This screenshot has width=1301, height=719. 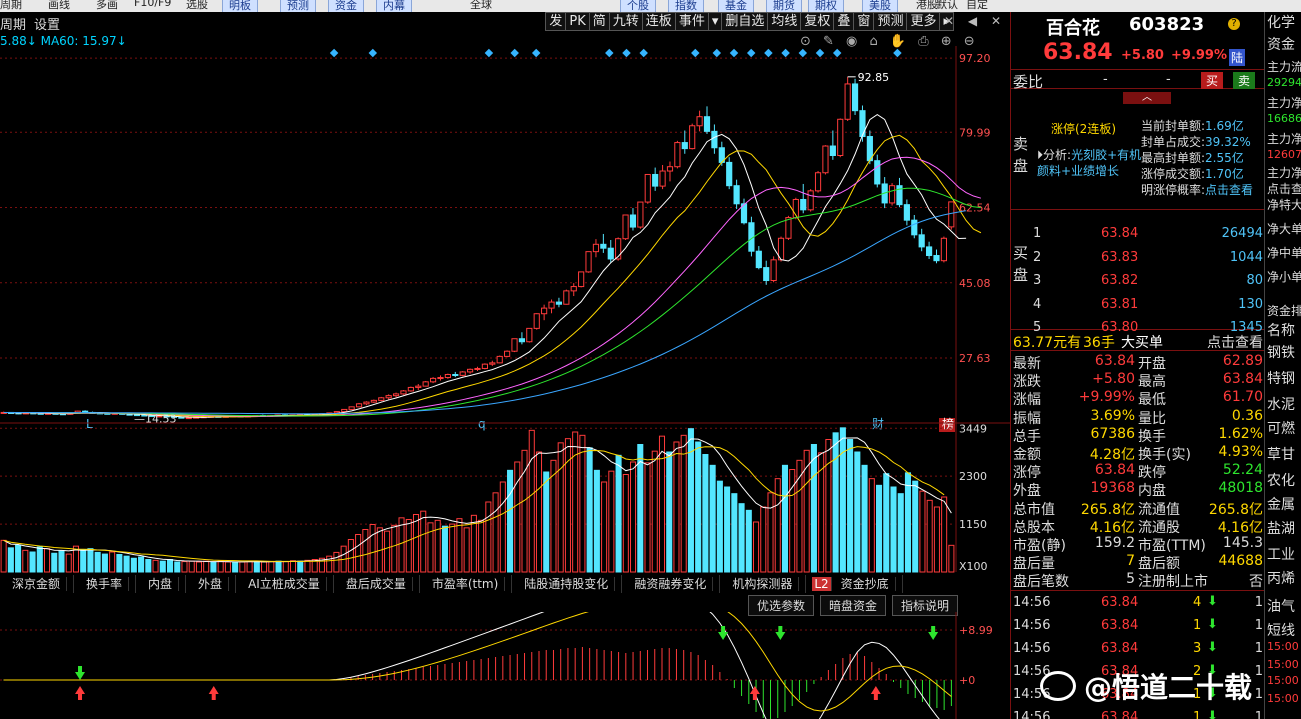 What do you see at coordinates (240, 6) in the screenshot?
I see `sysbar-item-5: 明板` at bounding box center [240, 6].